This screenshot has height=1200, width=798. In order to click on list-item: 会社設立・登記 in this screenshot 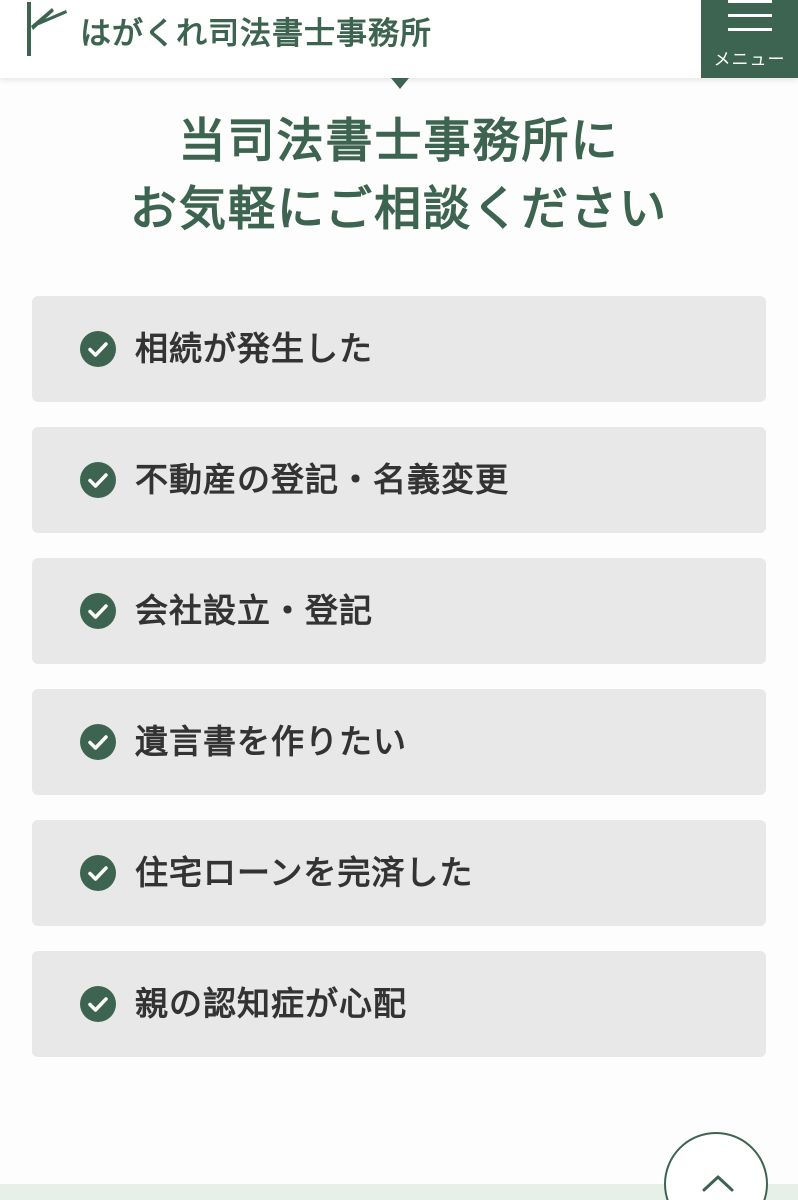, I will do `click(399, 611)`.